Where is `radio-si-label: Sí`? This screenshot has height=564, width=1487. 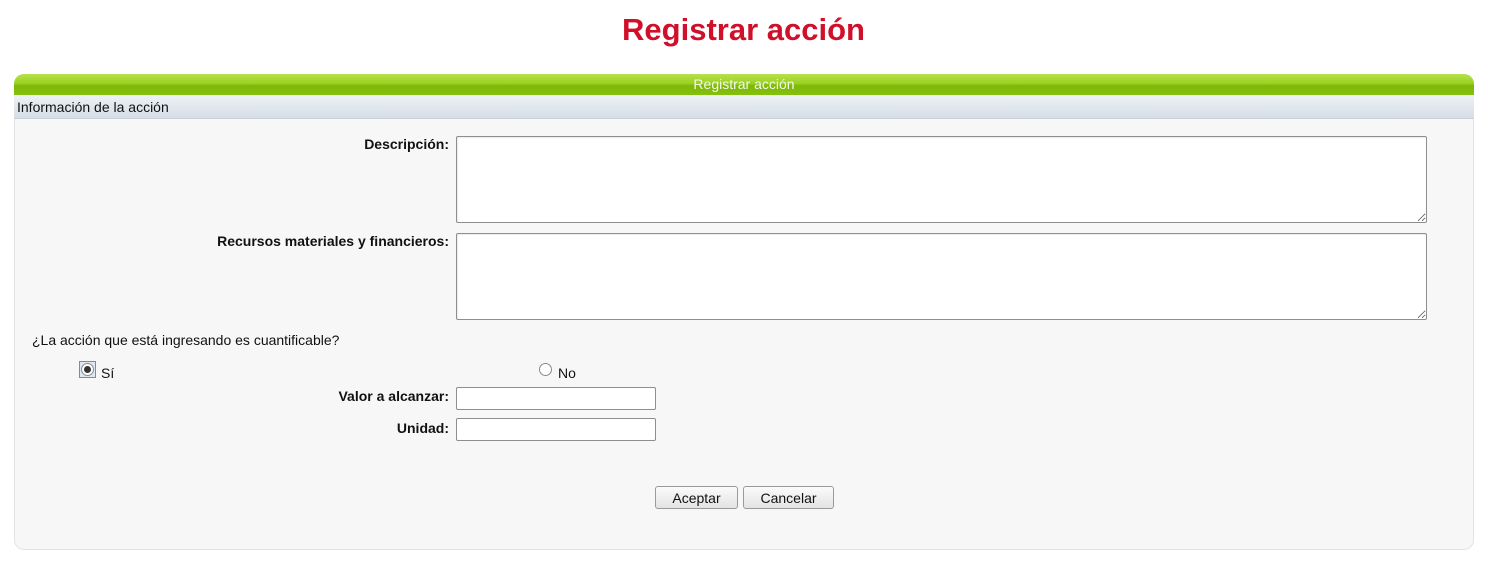 radio-si-label: Sí is located at coordinates (107, 373).